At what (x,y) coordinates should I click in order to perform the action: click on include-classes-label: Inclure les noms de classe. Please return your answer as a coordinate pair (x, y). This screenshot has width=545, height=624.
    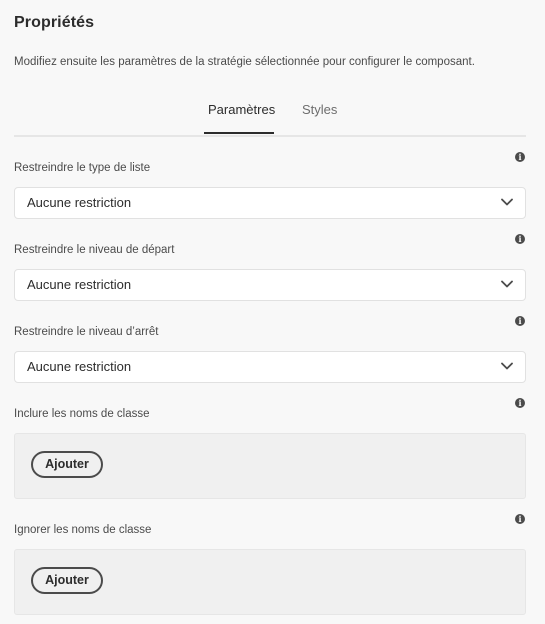
    Looking at the image, I should click on (82, 414).